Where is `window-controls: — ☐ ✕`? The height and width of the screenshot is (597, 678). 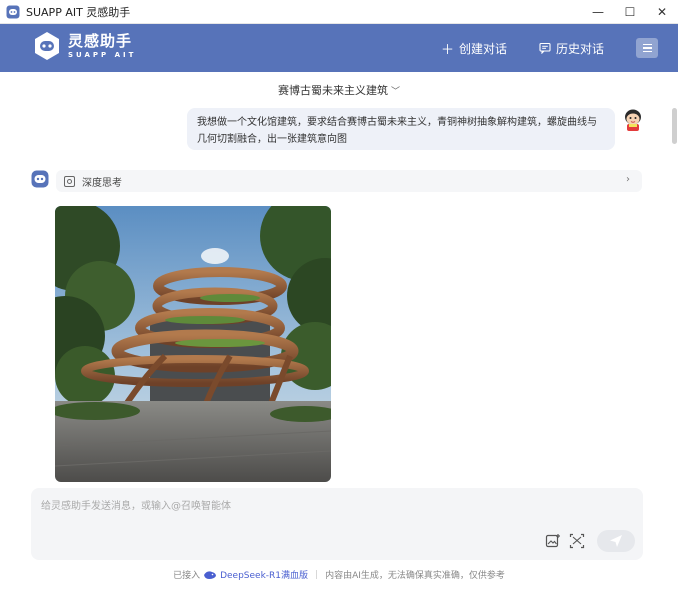 window-controls: — ☐ ✕ is located at coordinates (630, 12).